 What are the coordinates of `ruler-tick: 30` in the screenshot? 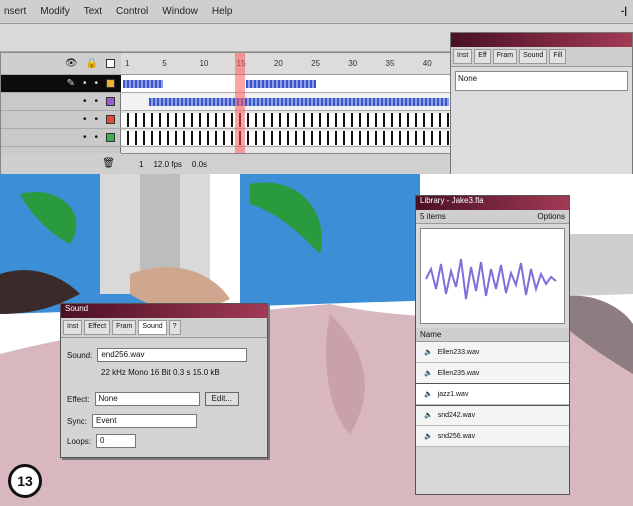 It's located at (353, 63).